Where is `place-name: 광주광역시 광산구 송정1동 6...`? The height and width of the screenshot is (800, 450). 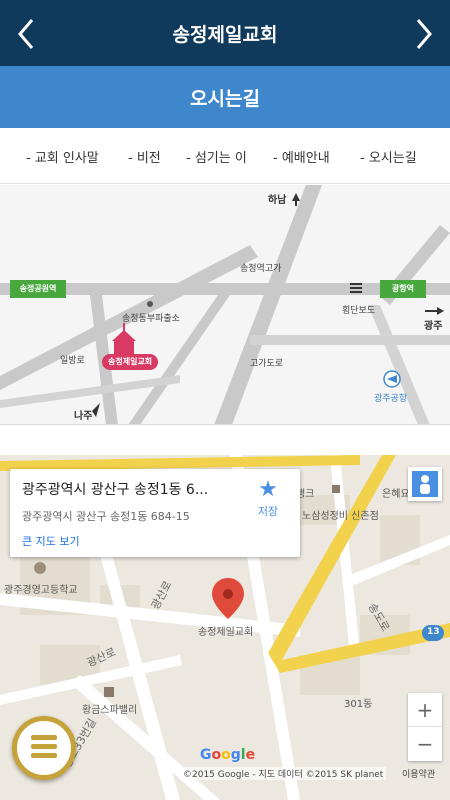
place-name: 광주광역시 광산구 송정1동 6... is located at coordinates (115, 490).